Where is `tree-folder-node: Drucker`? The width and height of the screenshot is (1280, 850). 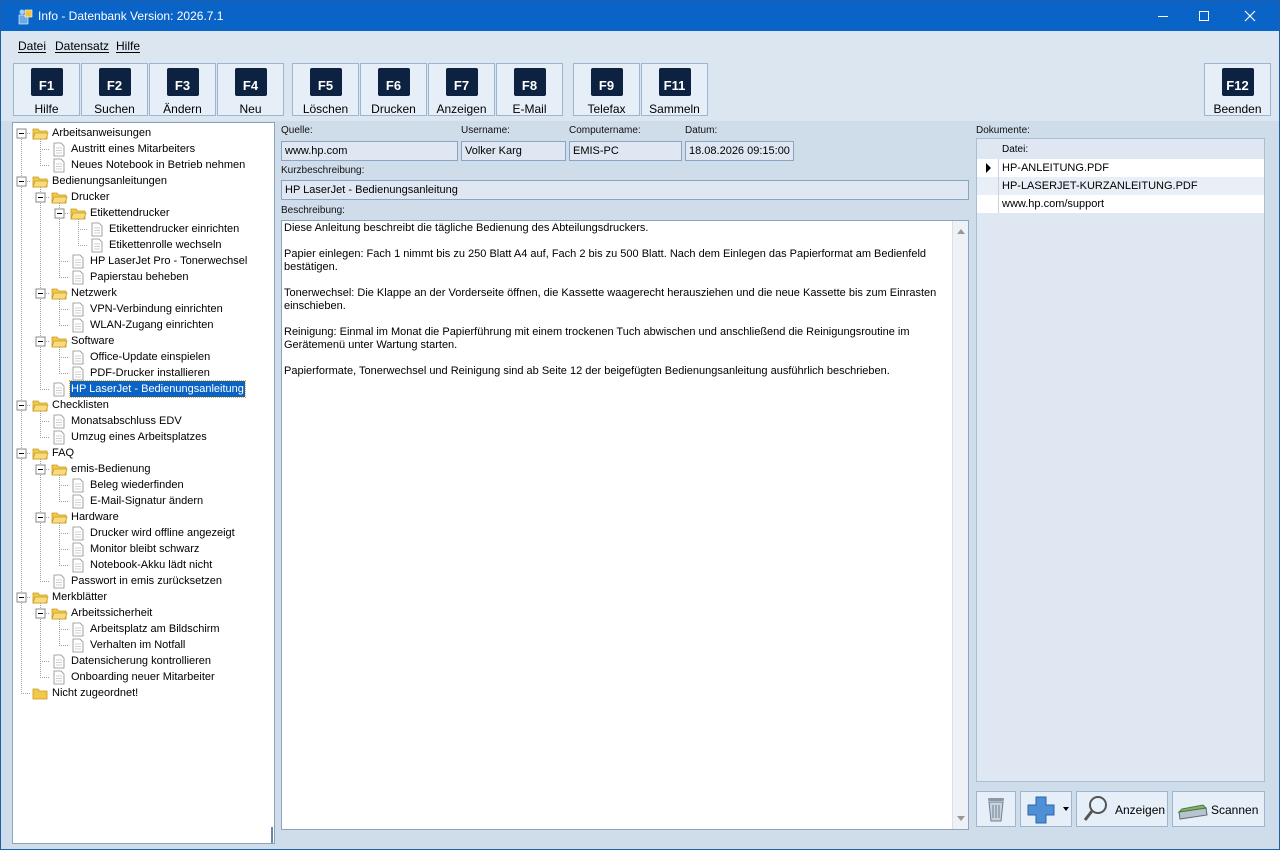
tree-folder-node: Drucker is located at coordinates (90, 197).